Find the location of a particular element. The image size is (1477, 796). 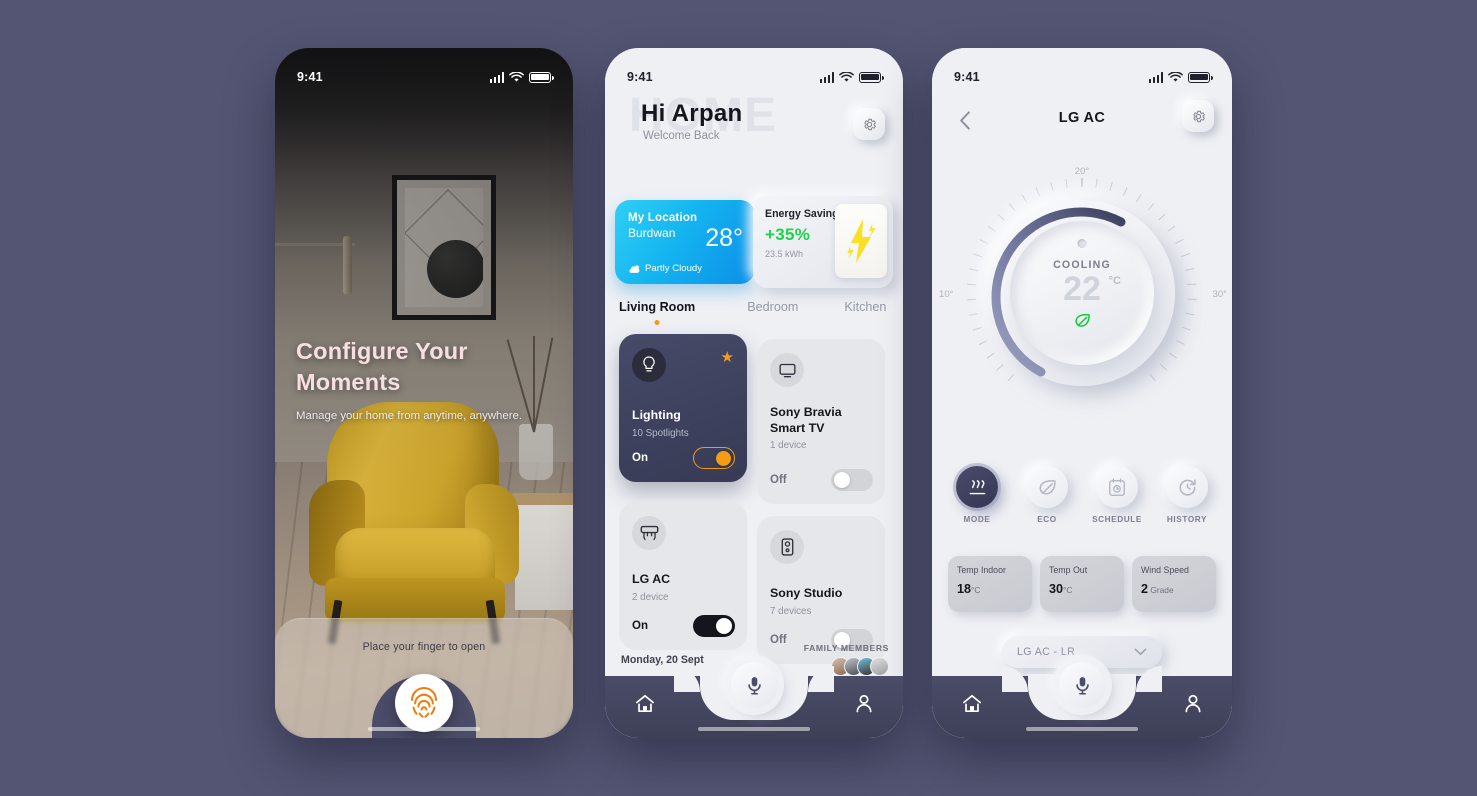

stat-value: 2 Grade is located at coordinates (1174, 589).